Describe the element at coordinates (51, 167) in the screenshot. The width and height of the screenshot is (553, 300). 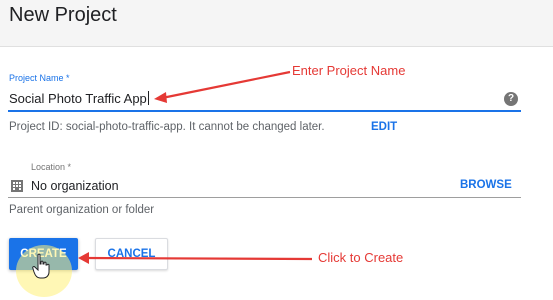
I see `location-label: Location *` at that location.